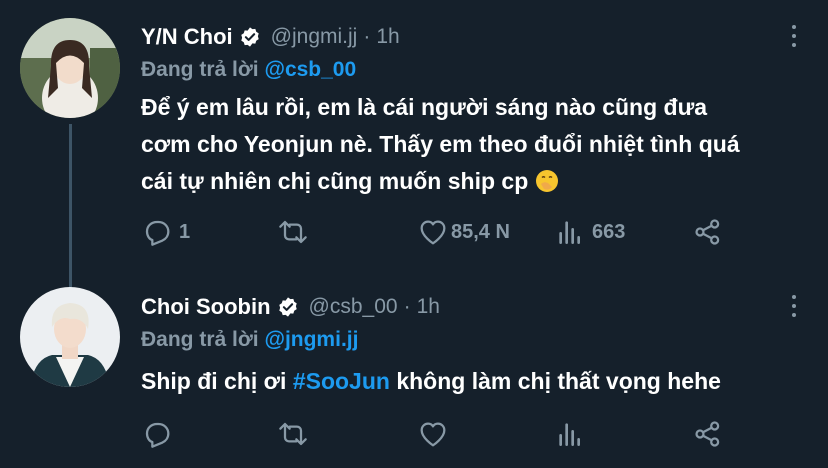 The width and height of the screenshot is (828, 468). I want to click on views-button, so click(573, 434).